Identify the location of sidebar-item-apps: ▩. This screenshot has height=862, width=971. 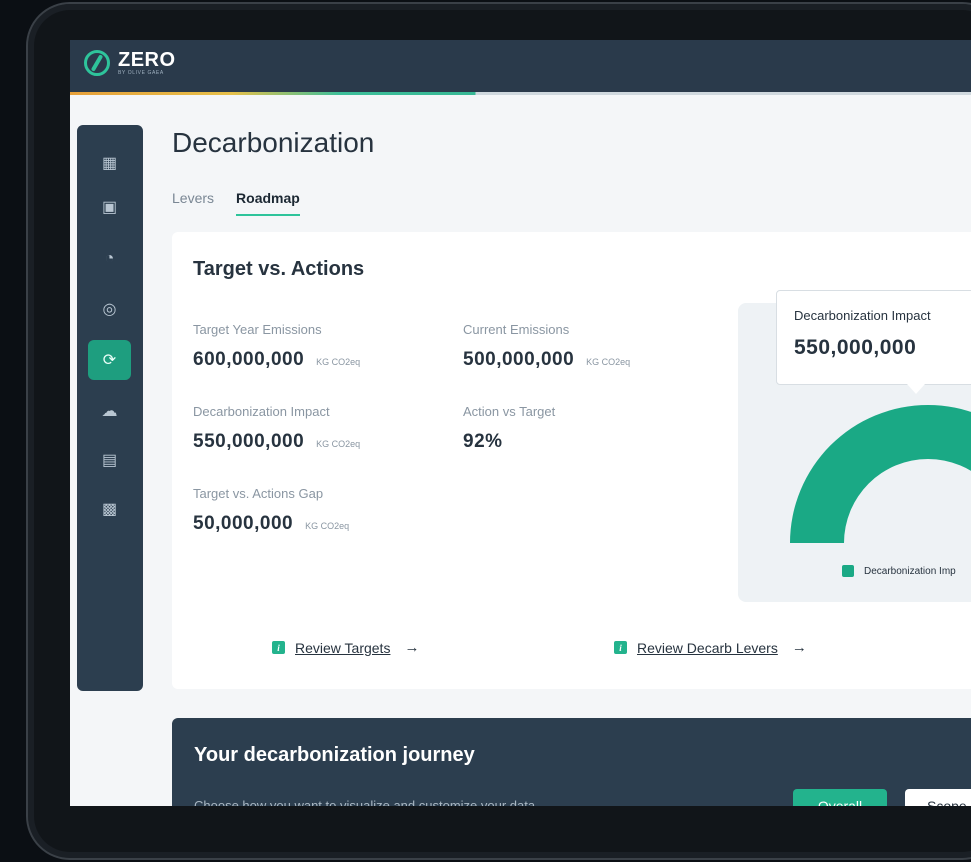
(109, 509).